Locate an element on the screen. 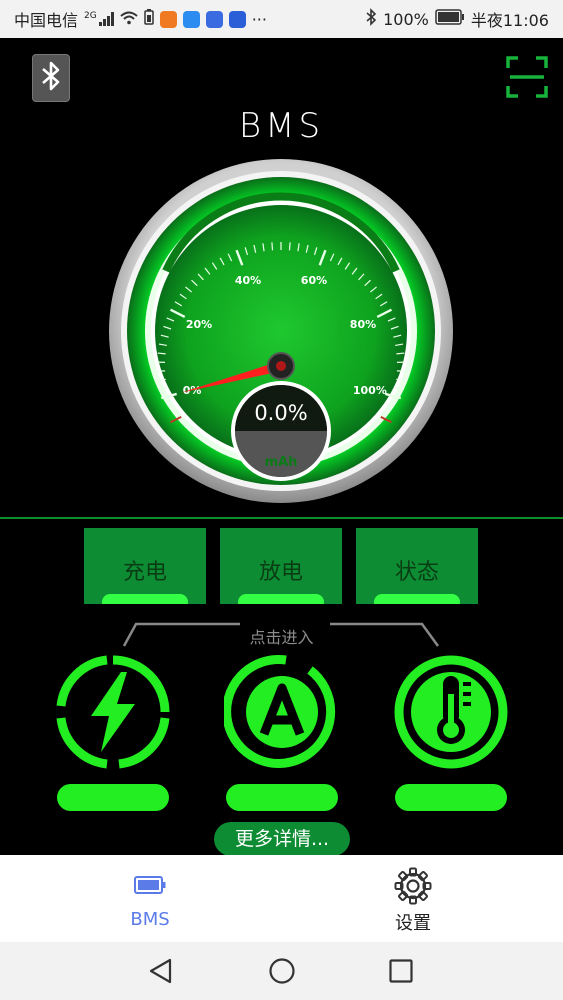  temperature-feature-button is located at coordinates (451, 712).